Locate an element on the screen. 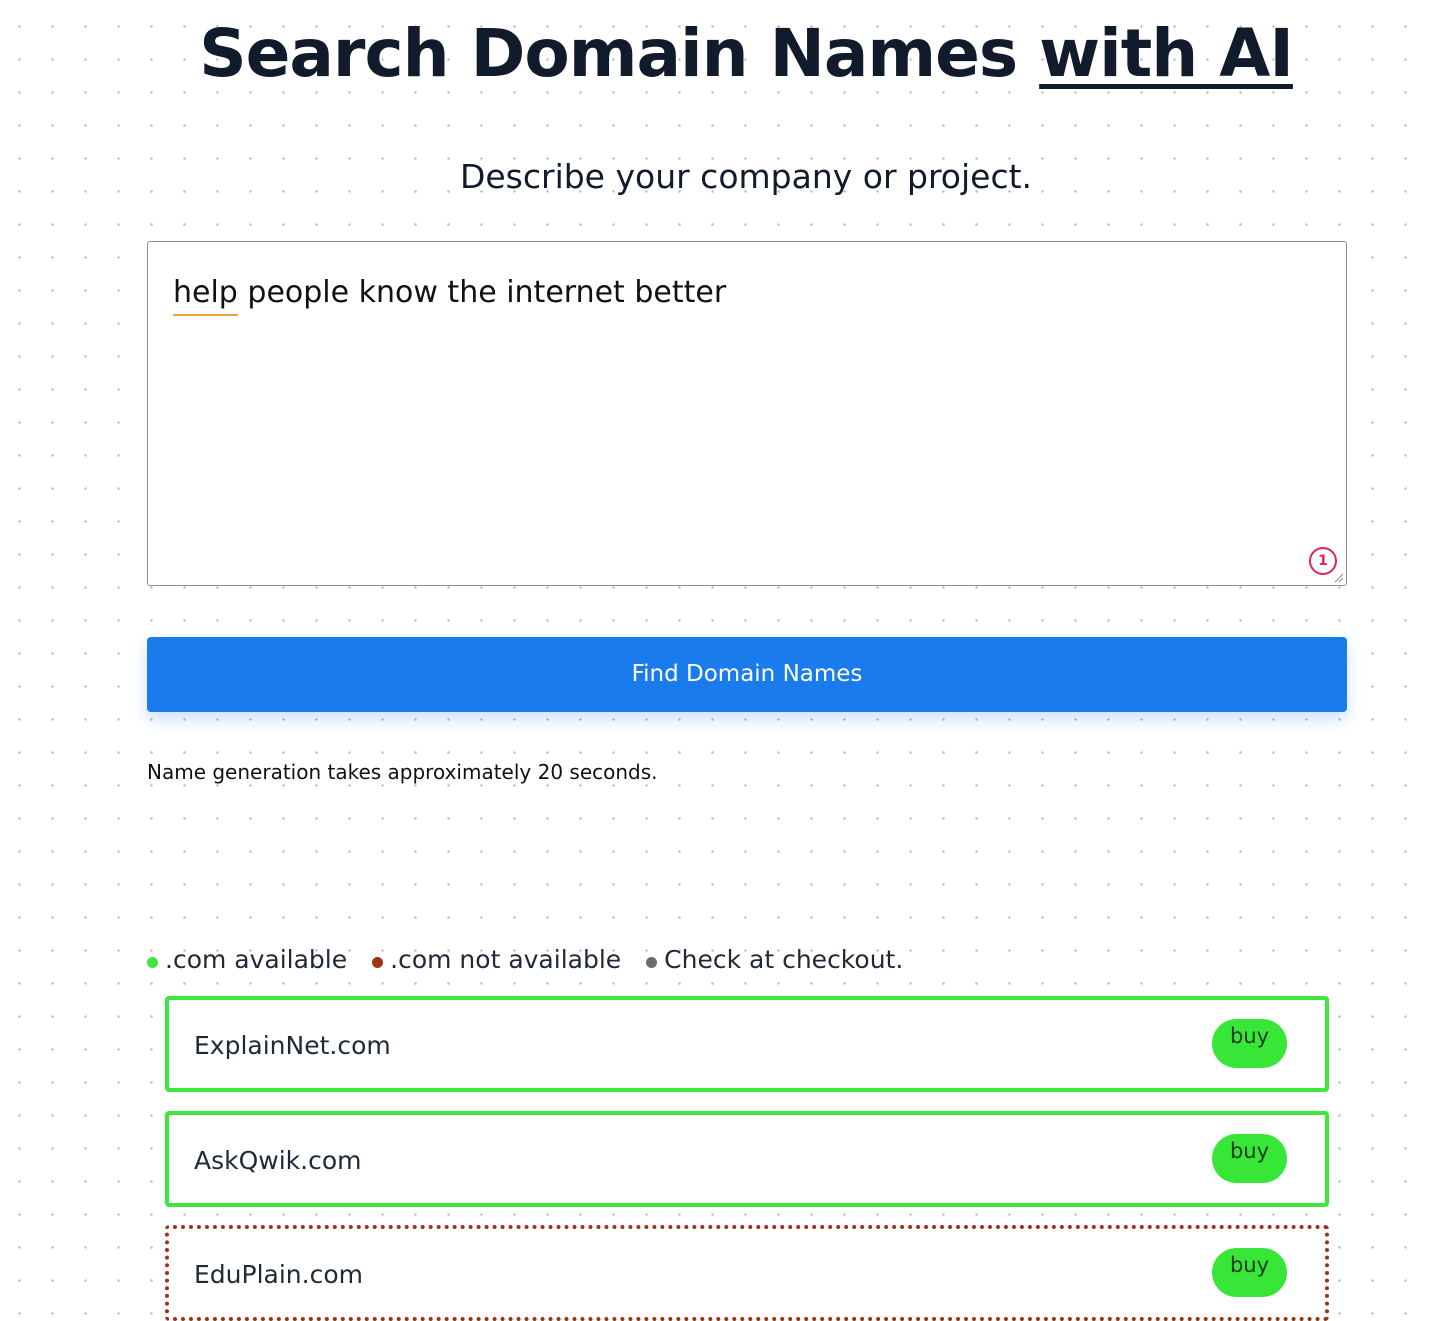 The height and width of the screenshot is (1321, 1432). legend-check: Check at checkout. is located at coordinates (774, 959).